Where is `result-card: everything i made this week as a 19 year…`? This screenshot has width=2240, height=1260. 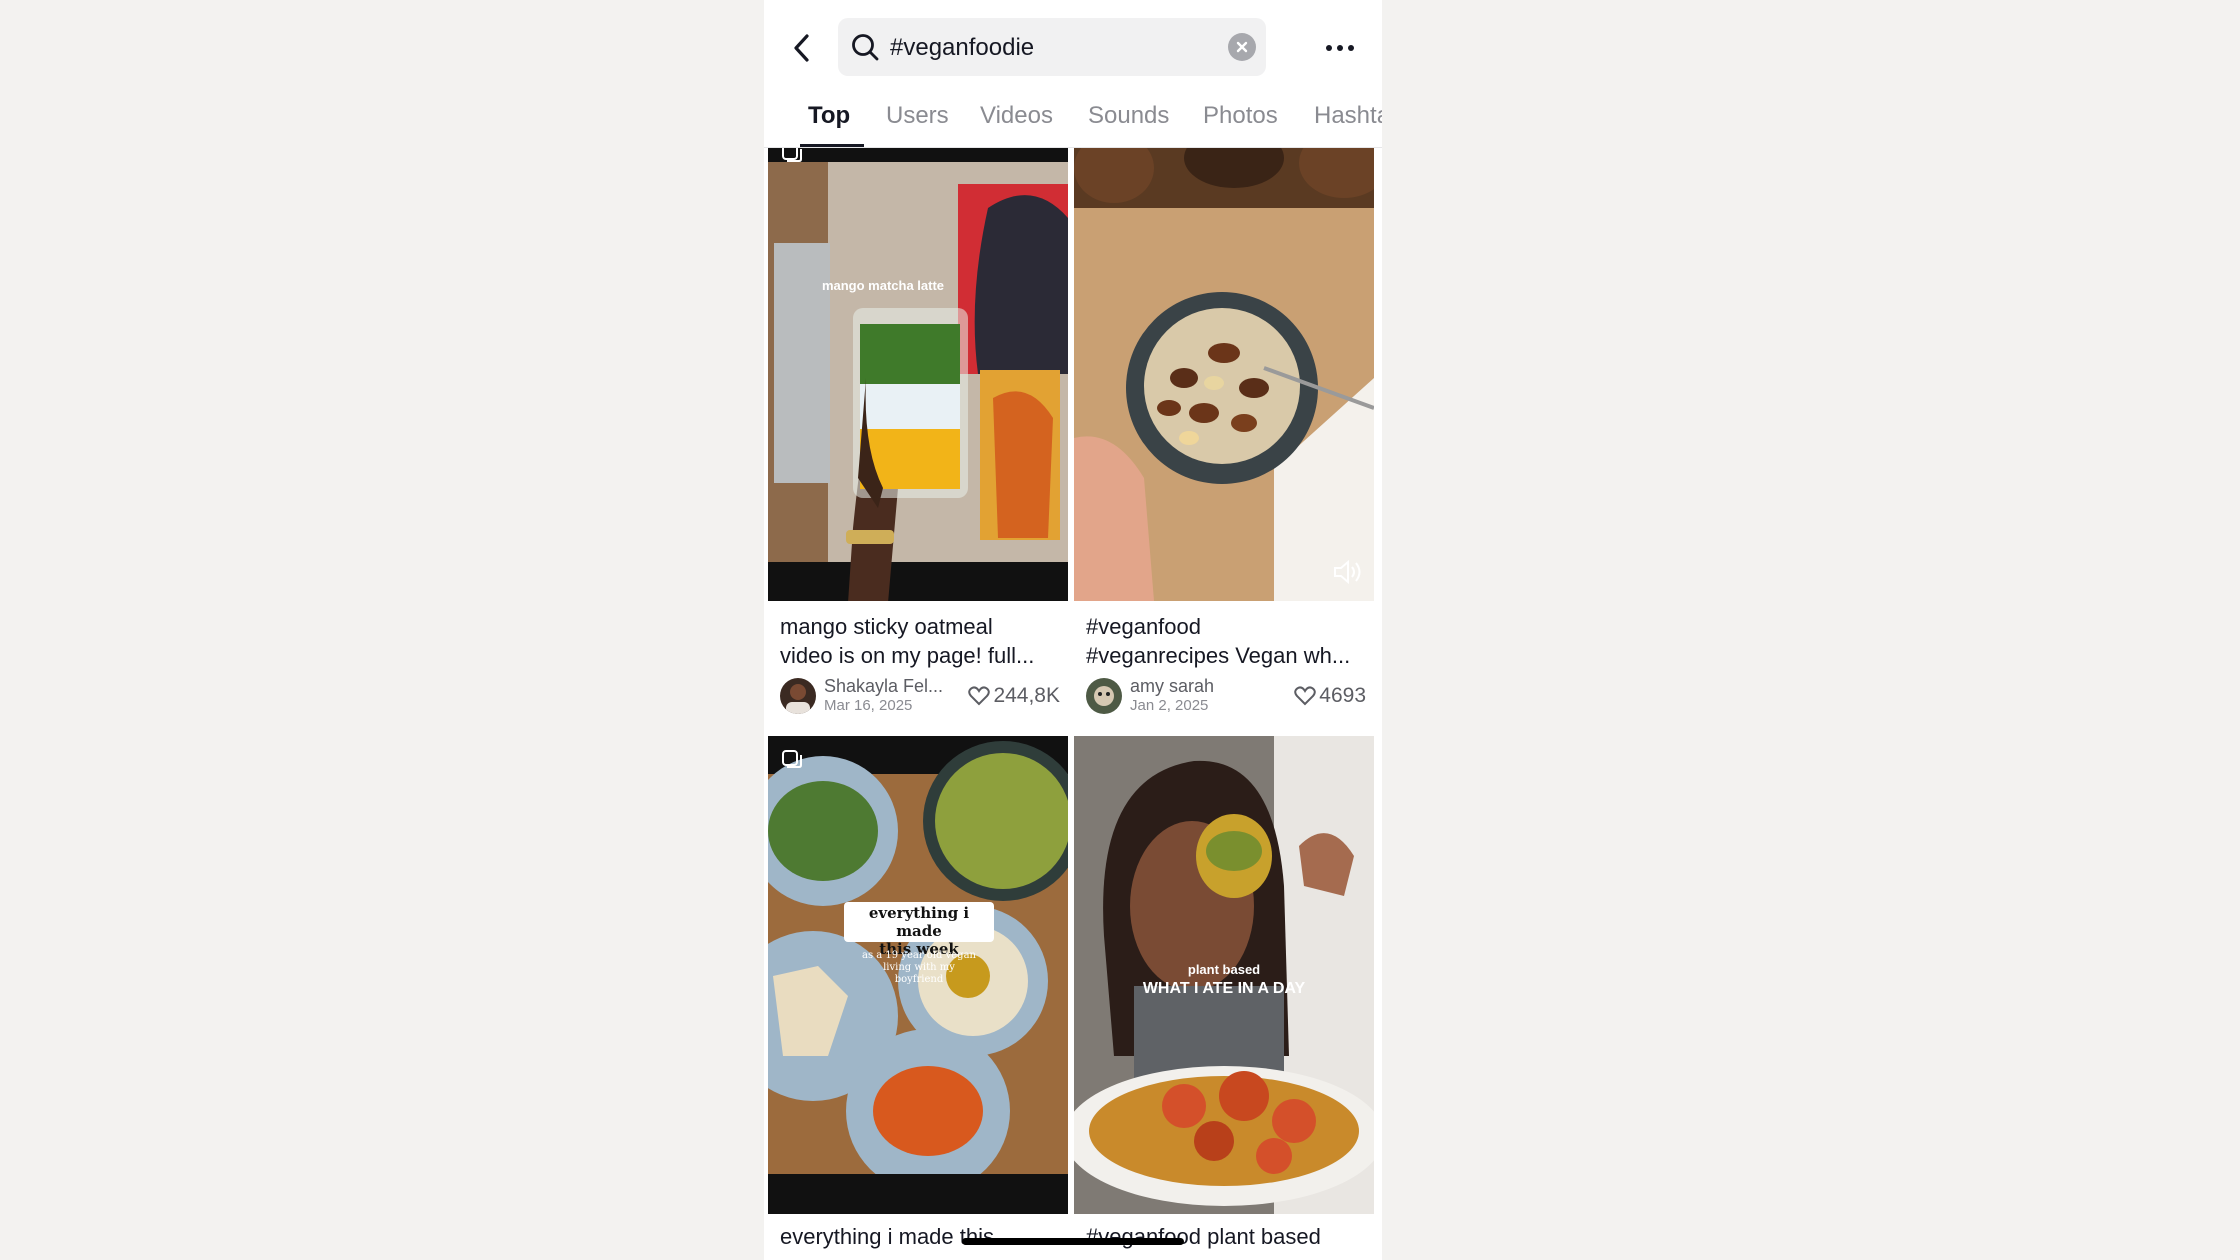 result-card: everything i made this week as a 19 year… is located at coordinates (918, 998).